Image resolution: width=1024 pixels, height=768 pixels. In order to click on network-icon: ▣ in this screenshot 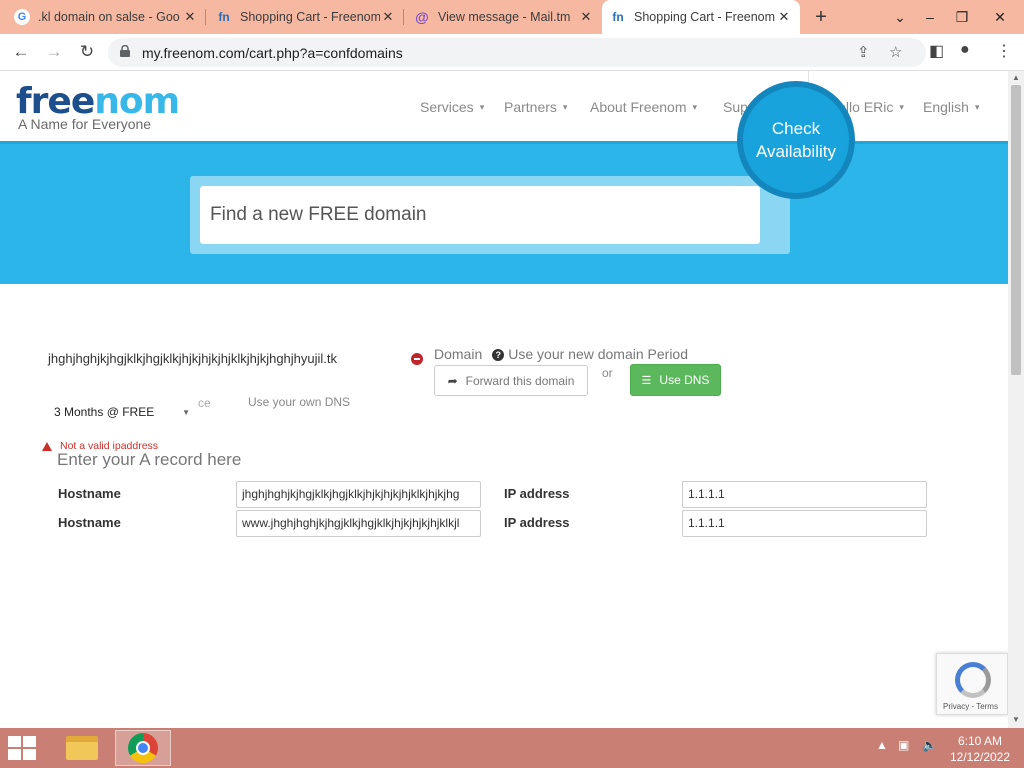, I will do `click(903, 745)`.